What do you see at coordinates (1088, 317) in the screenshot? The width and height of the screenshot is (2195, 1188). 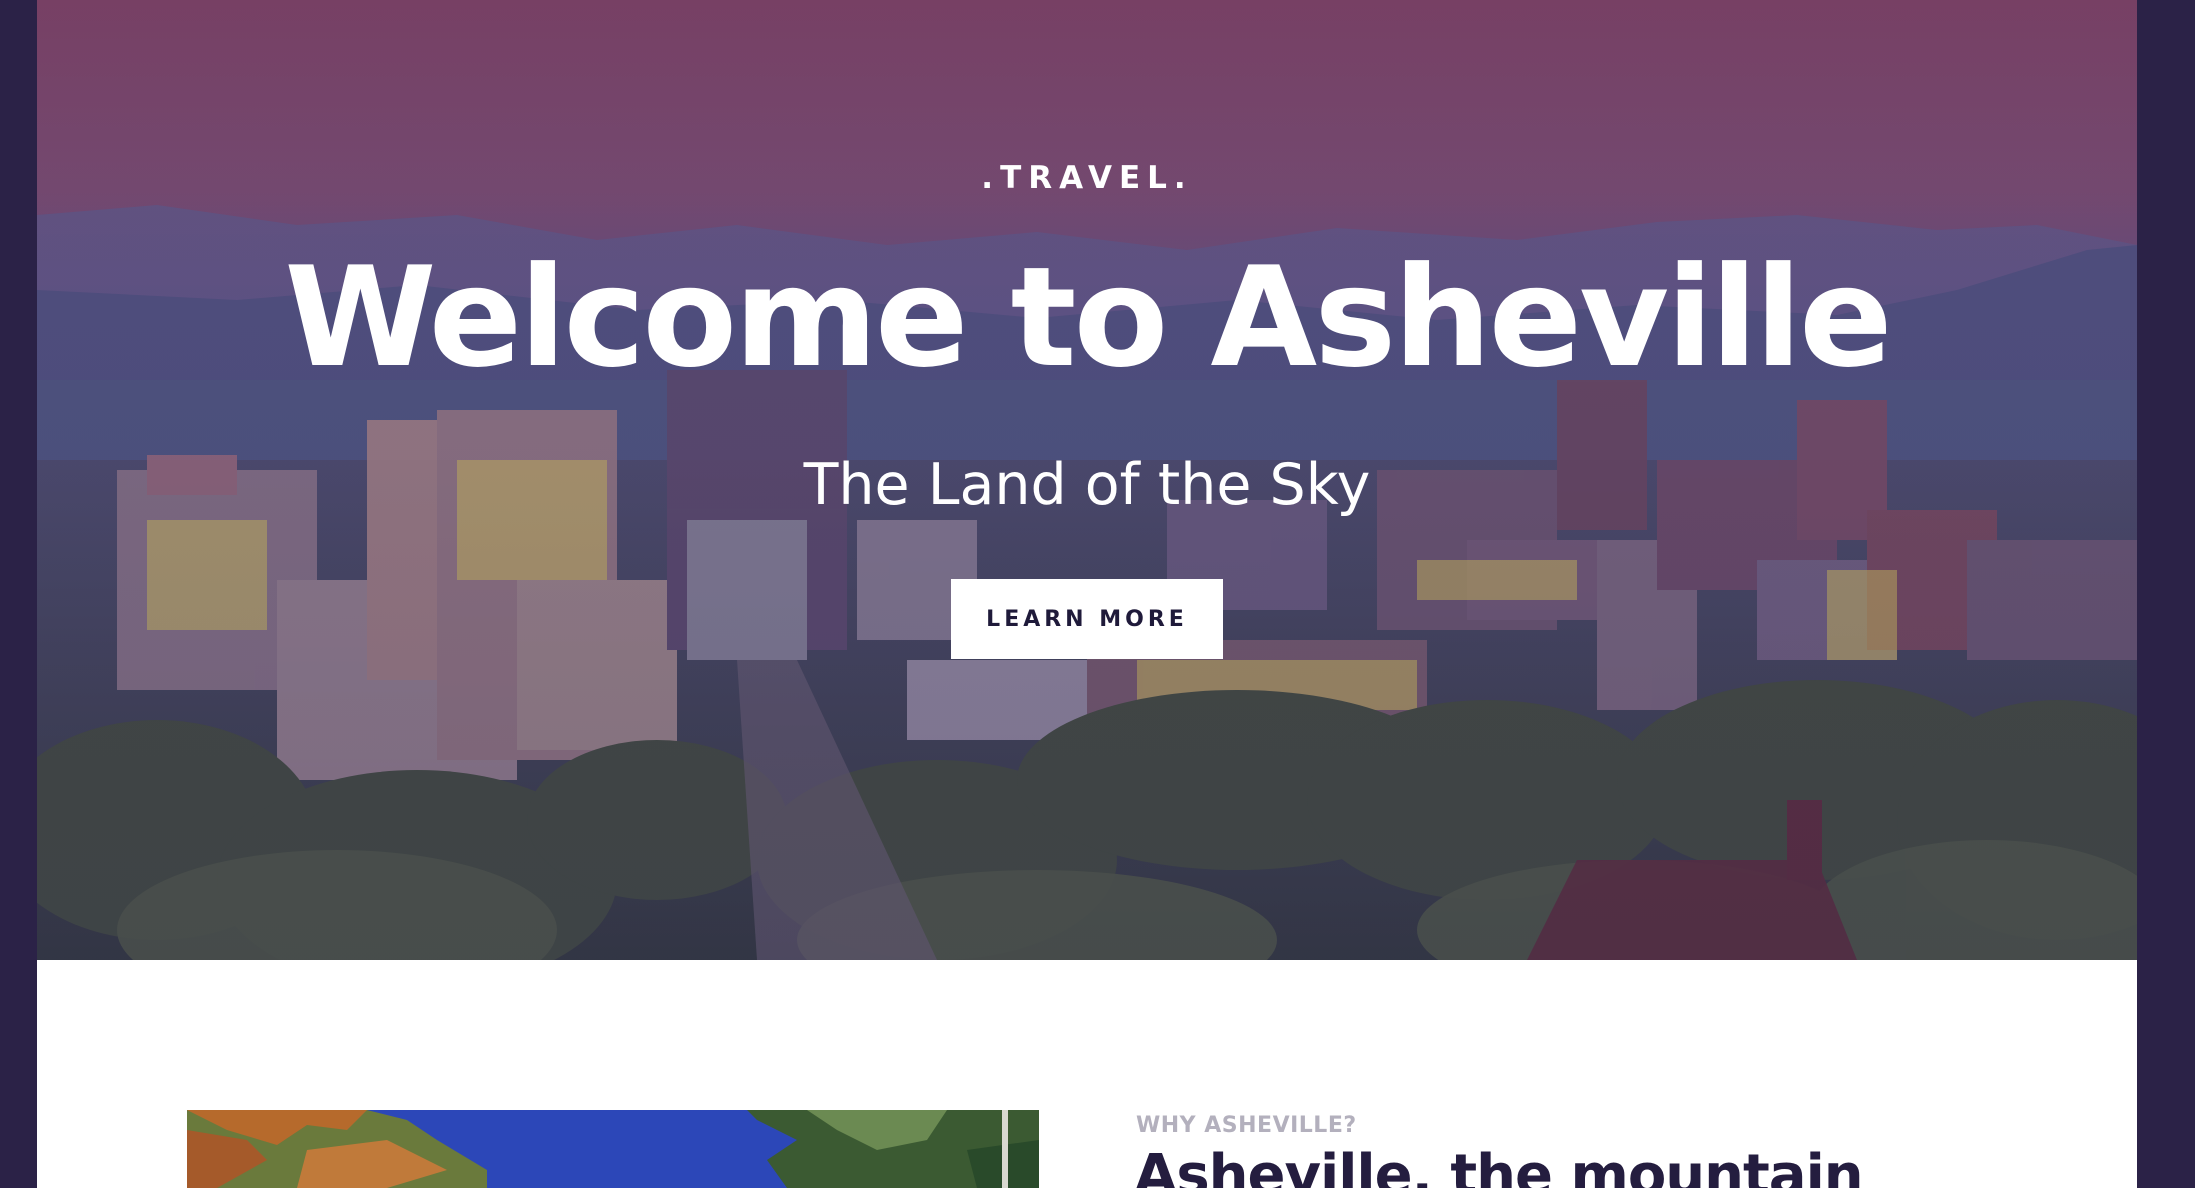 I see `hero-title: Welcome to Asheville` at bounding box center [1088, 317].